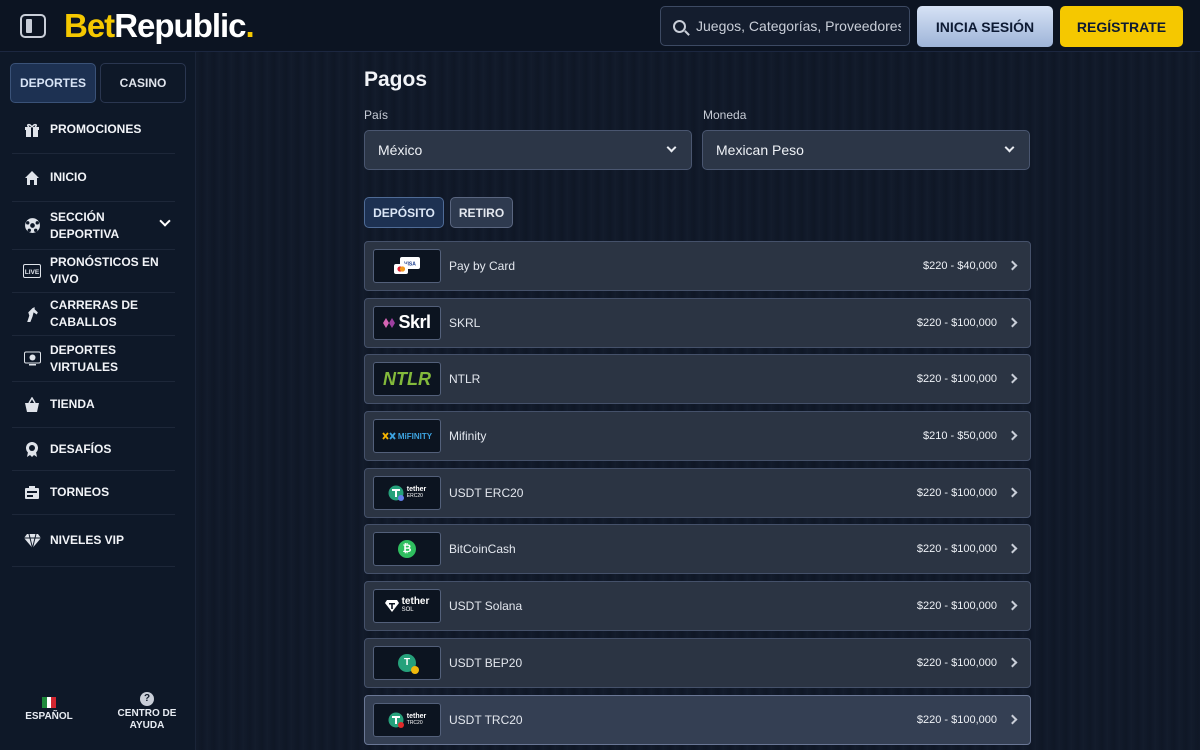 This screenshot has width=1200, height=750. What do you see at coordinates (798, 26) in the screenshot?
I see `search-input` at bounding box center [798, 26].